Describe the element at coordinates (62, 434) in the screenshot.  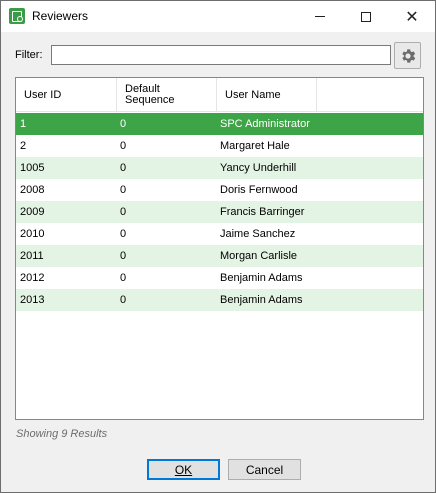
I see `results-count: Showing 9 Results` at that location.